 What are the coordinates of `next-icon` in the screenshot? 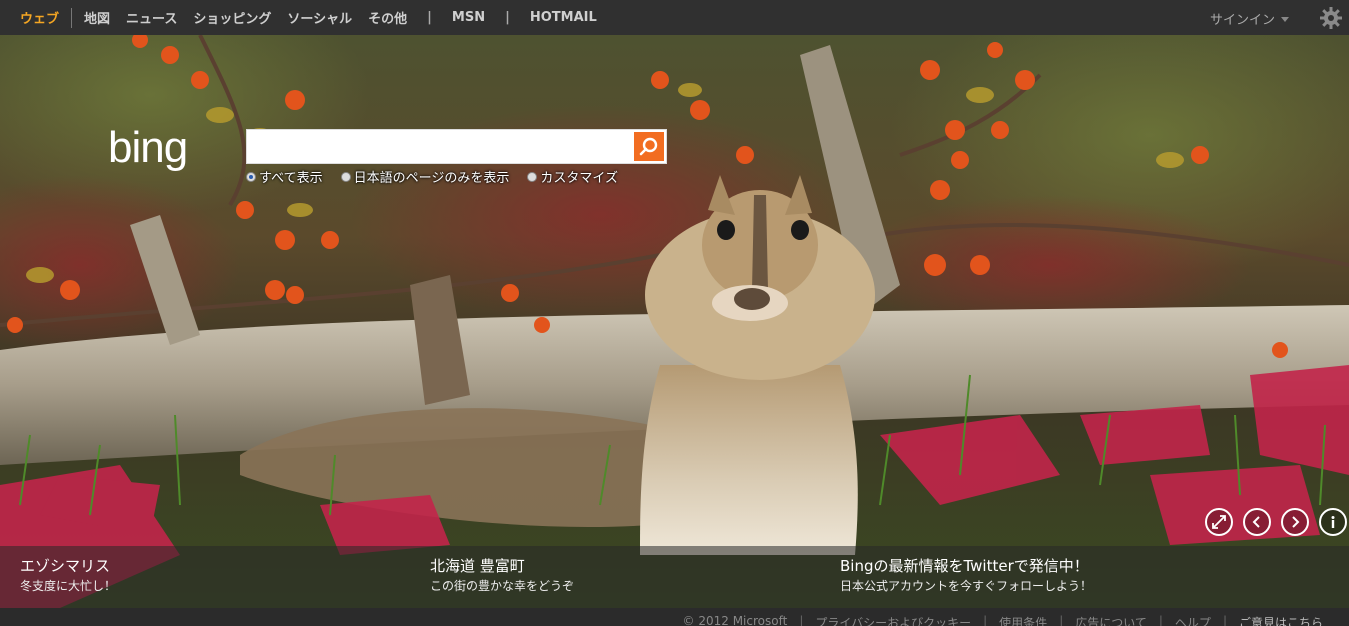 It's located at (1296, 522).